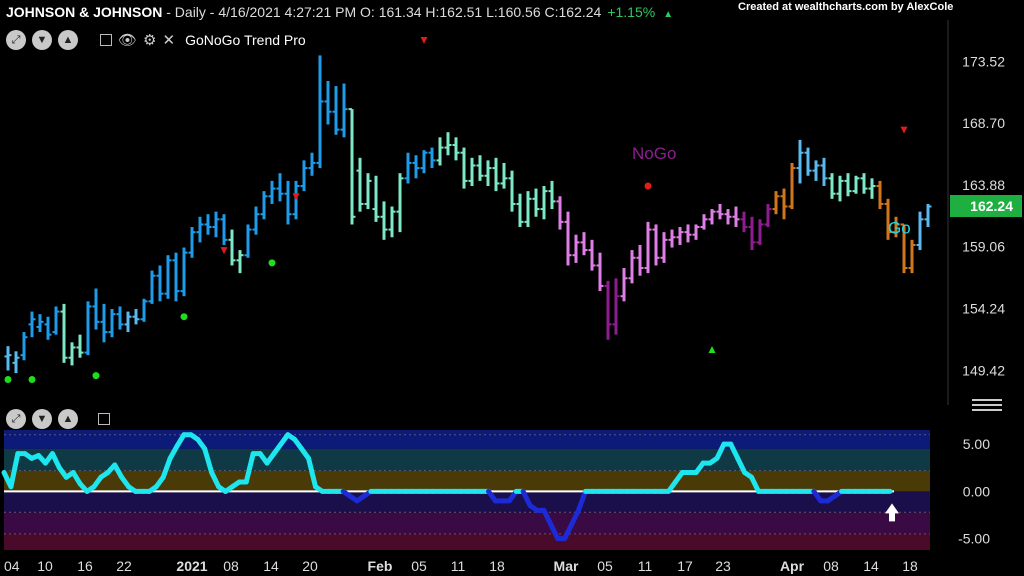 Image resolution: width=1024 pixels, height=576 pixels. I want to click on date-tick-label: 05, so click(419, 566).